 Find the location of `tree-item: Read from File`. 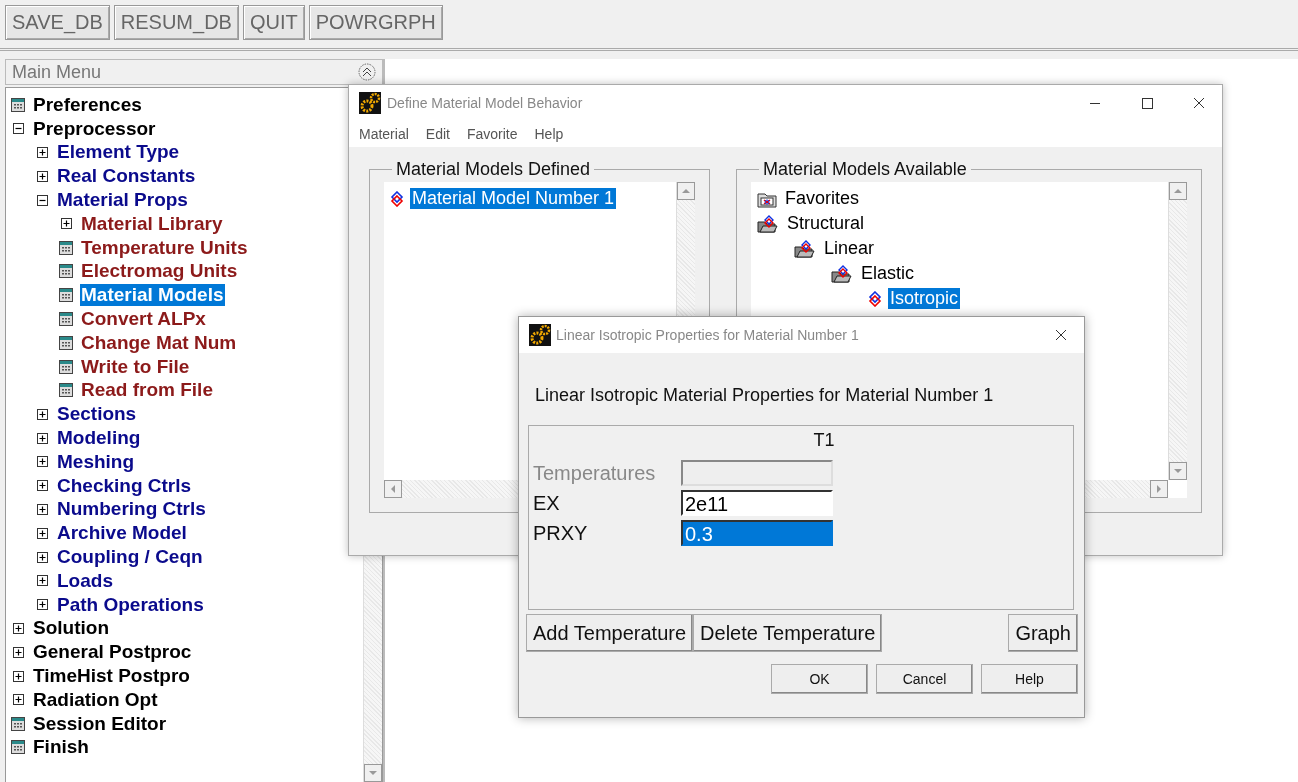

tree-item: Read from File is located at coordinates (147, 390).